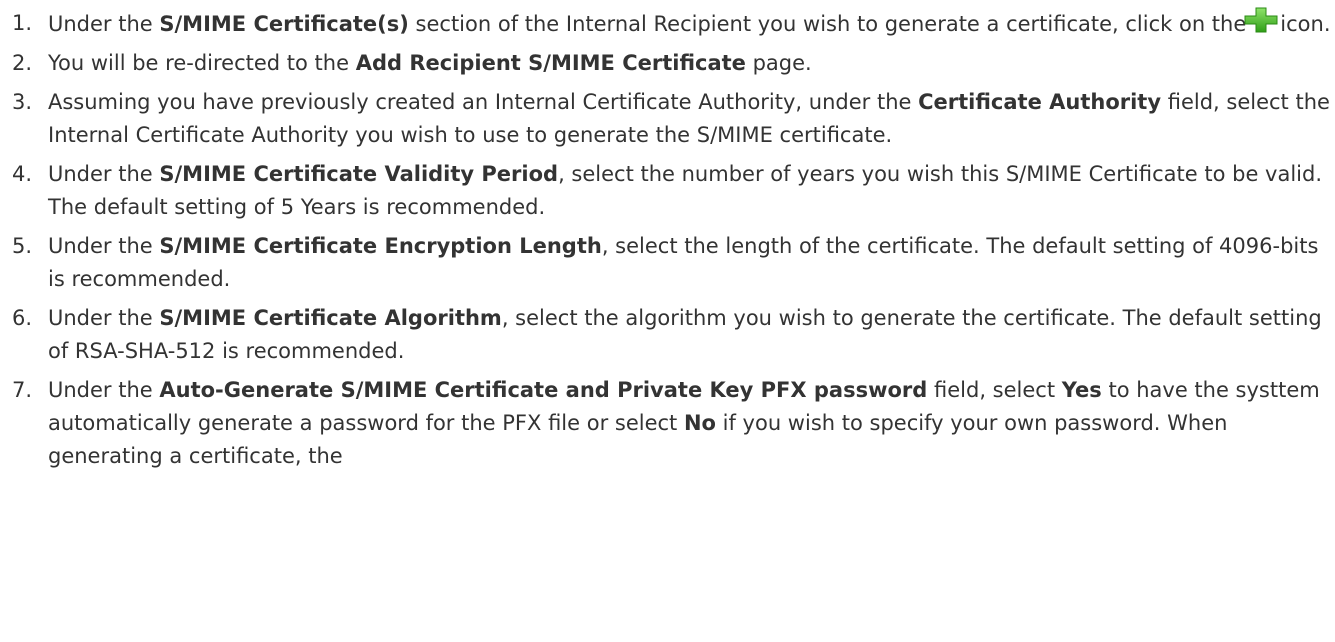 The width and height of the screenshot is (1335, 642). Describe the element at coordinates (22, 174) in the screenshot. I see `step-number: 4.` at that location.